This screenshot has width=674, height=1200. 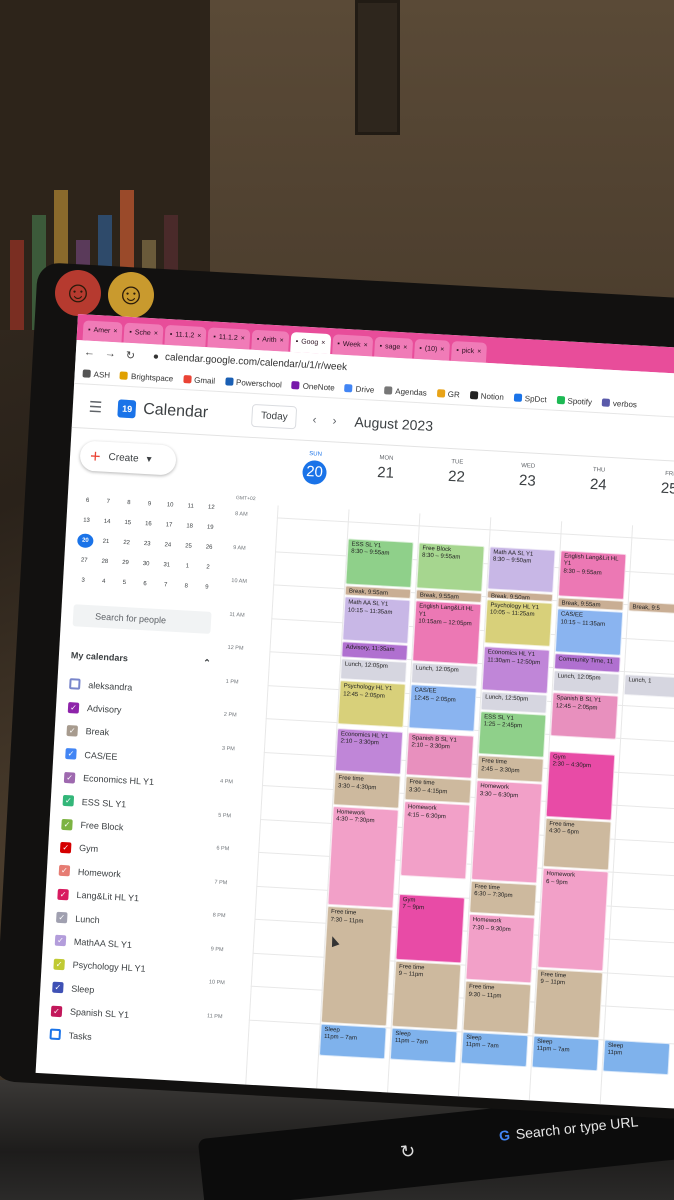 I want to click on browser-tab: ▪ Sche ×, so click(x=143, y=333).